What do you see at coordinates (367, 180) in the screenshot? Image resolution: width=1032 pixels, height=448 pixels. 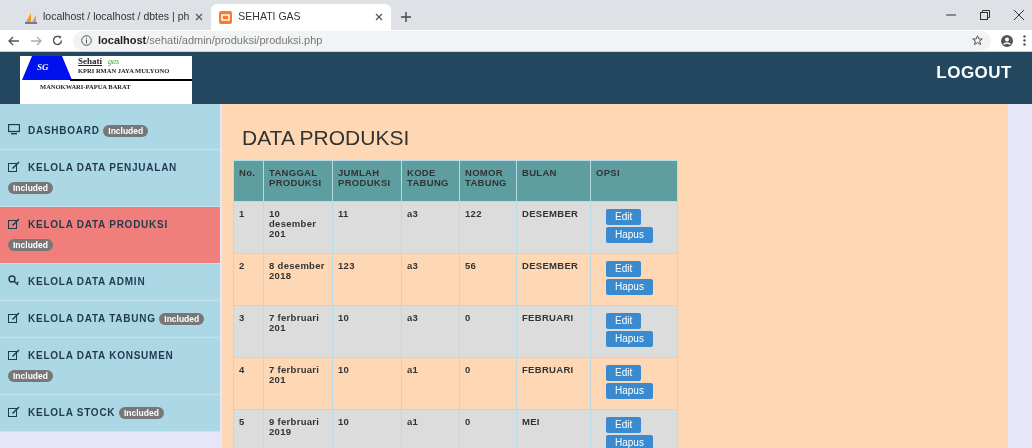 I see `column-header: JUMLAH PRODUKSI` at bounding box center [367, 180].